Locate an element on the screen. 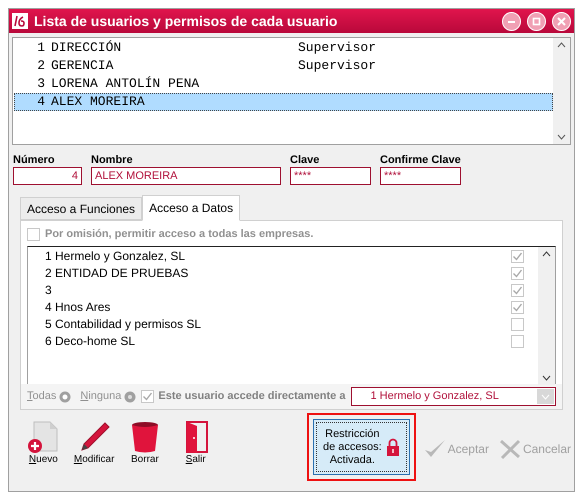  user-number: 2 is located at coordinates (41, 66).